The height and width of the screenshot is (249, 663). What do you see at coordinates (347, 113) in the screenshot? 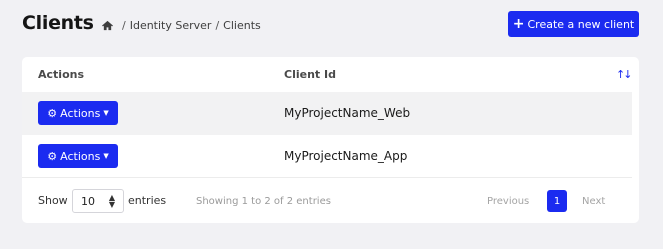
I see `client-id-cell: MyProjectName_Web` at bounding box center [347, 113].